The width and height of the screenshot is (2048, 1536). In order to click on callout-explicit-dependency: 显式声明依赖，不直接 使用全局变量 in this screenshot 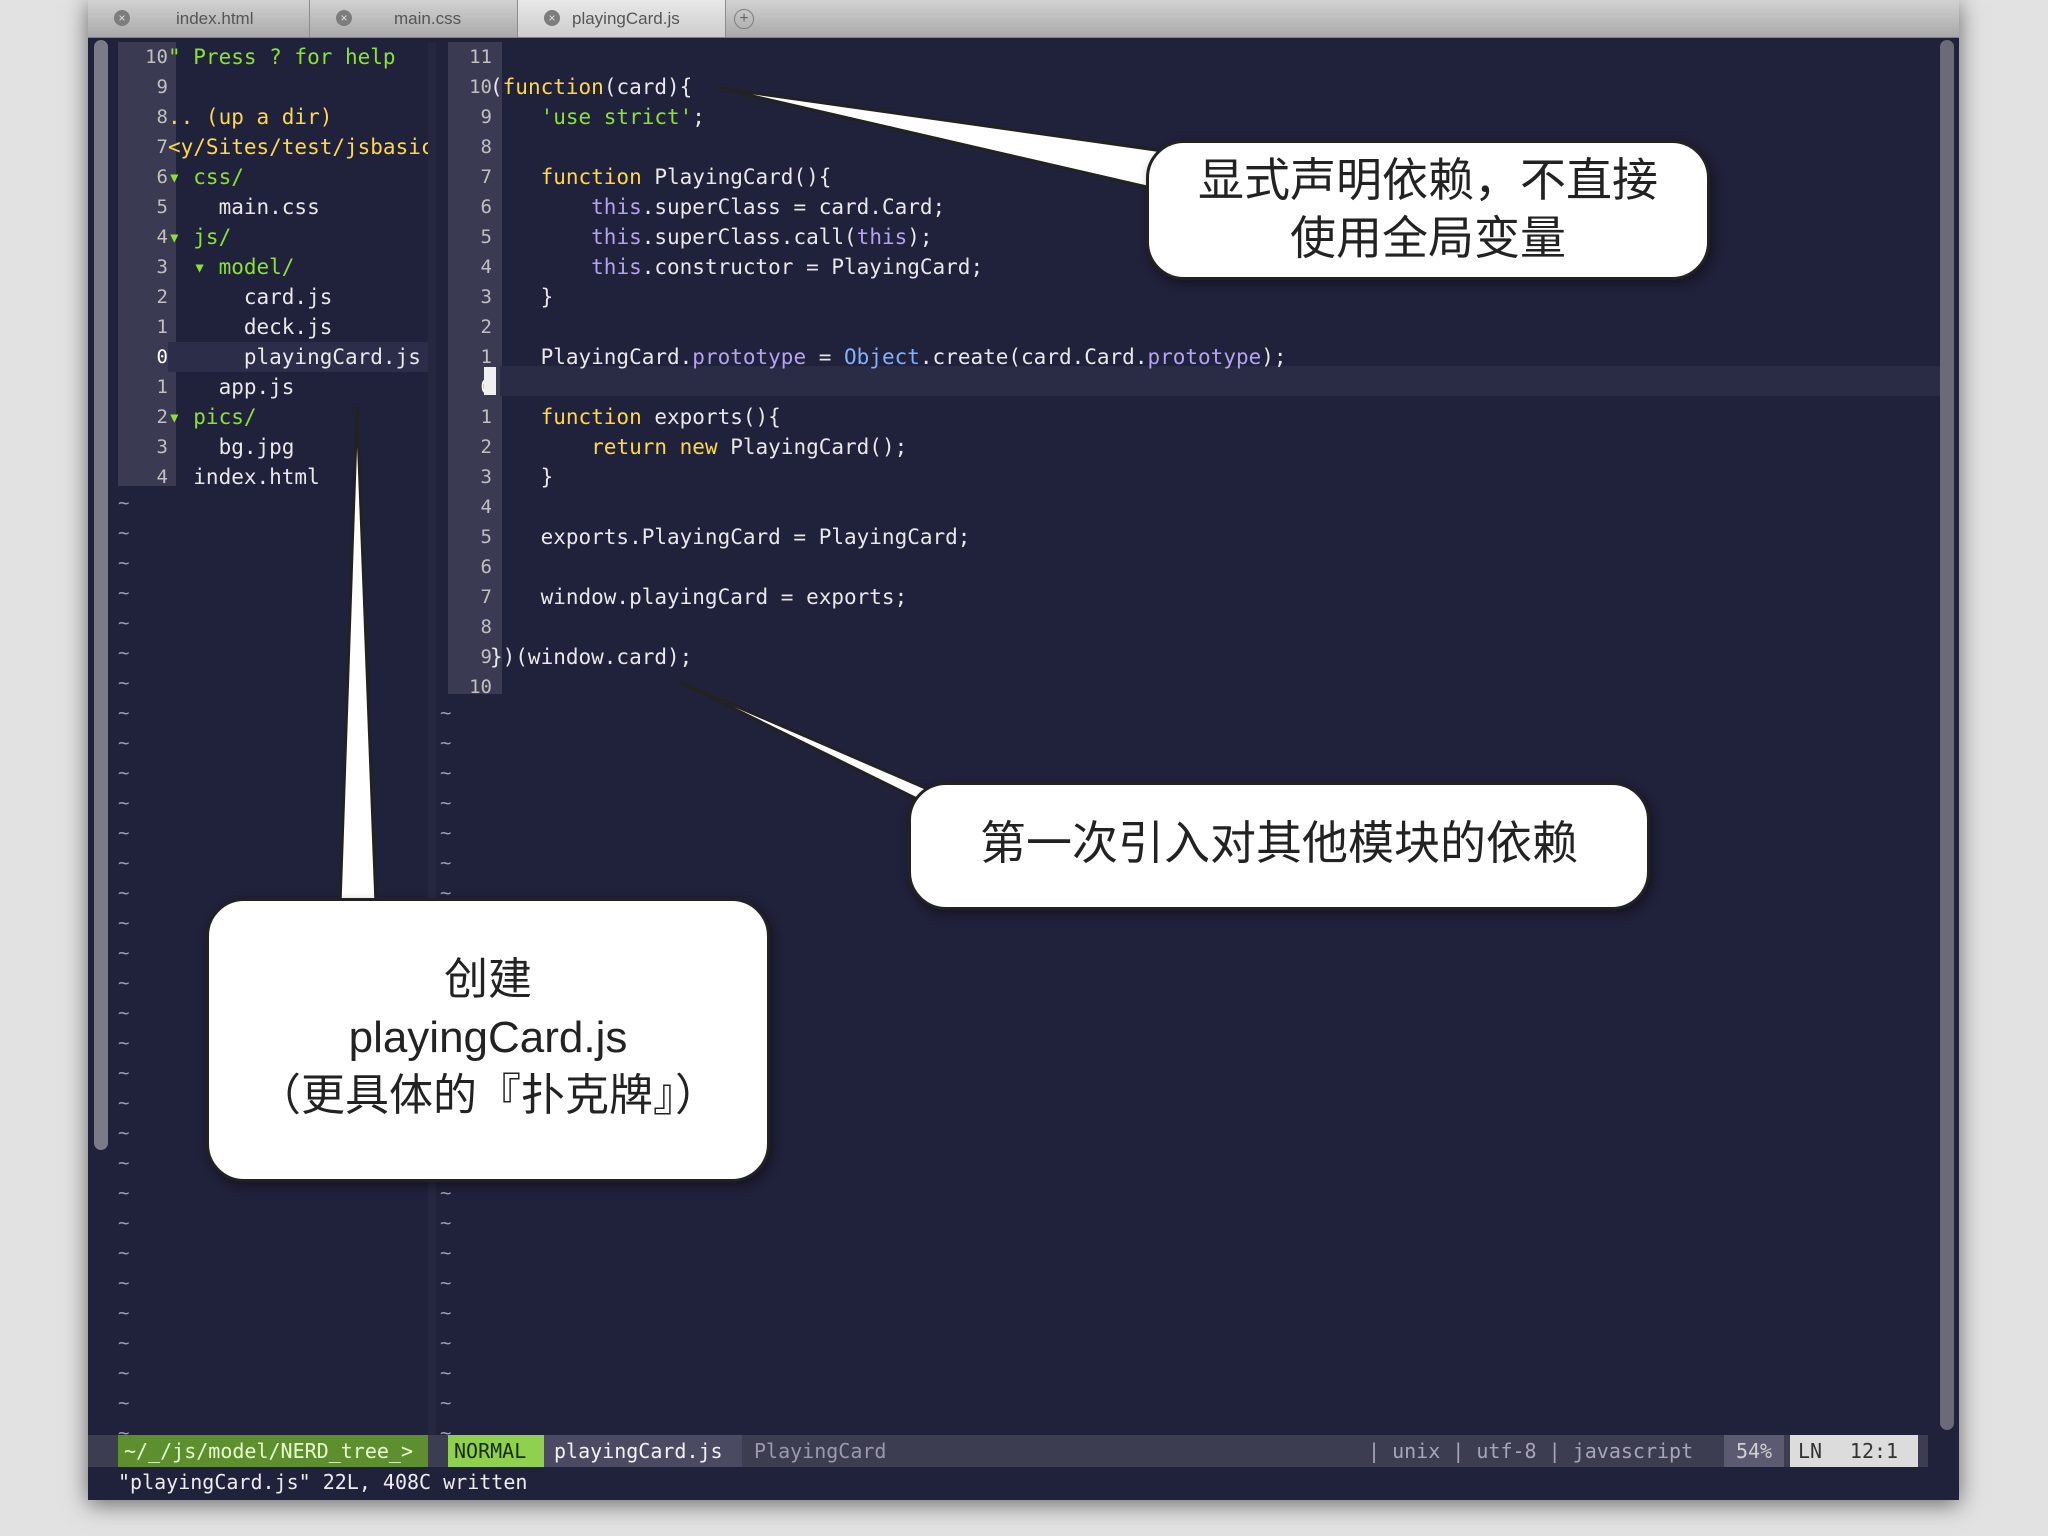, I will do `click(1428, 210)`.